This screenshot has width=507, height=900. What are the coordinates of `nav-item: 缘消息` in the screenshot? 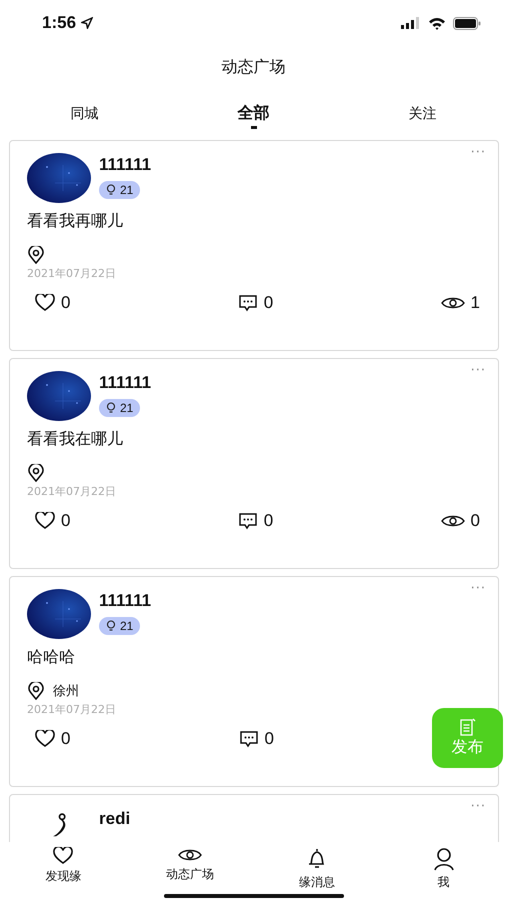 It's located at (317, 871).